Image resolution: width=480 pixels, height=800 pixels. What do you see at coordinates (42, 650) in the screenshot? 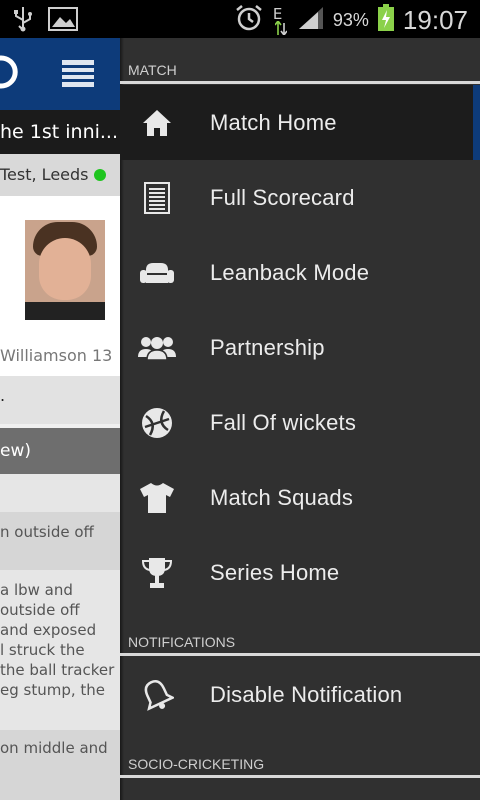
I see `commentary-line: l struck the` at bounding box center [42, 650].